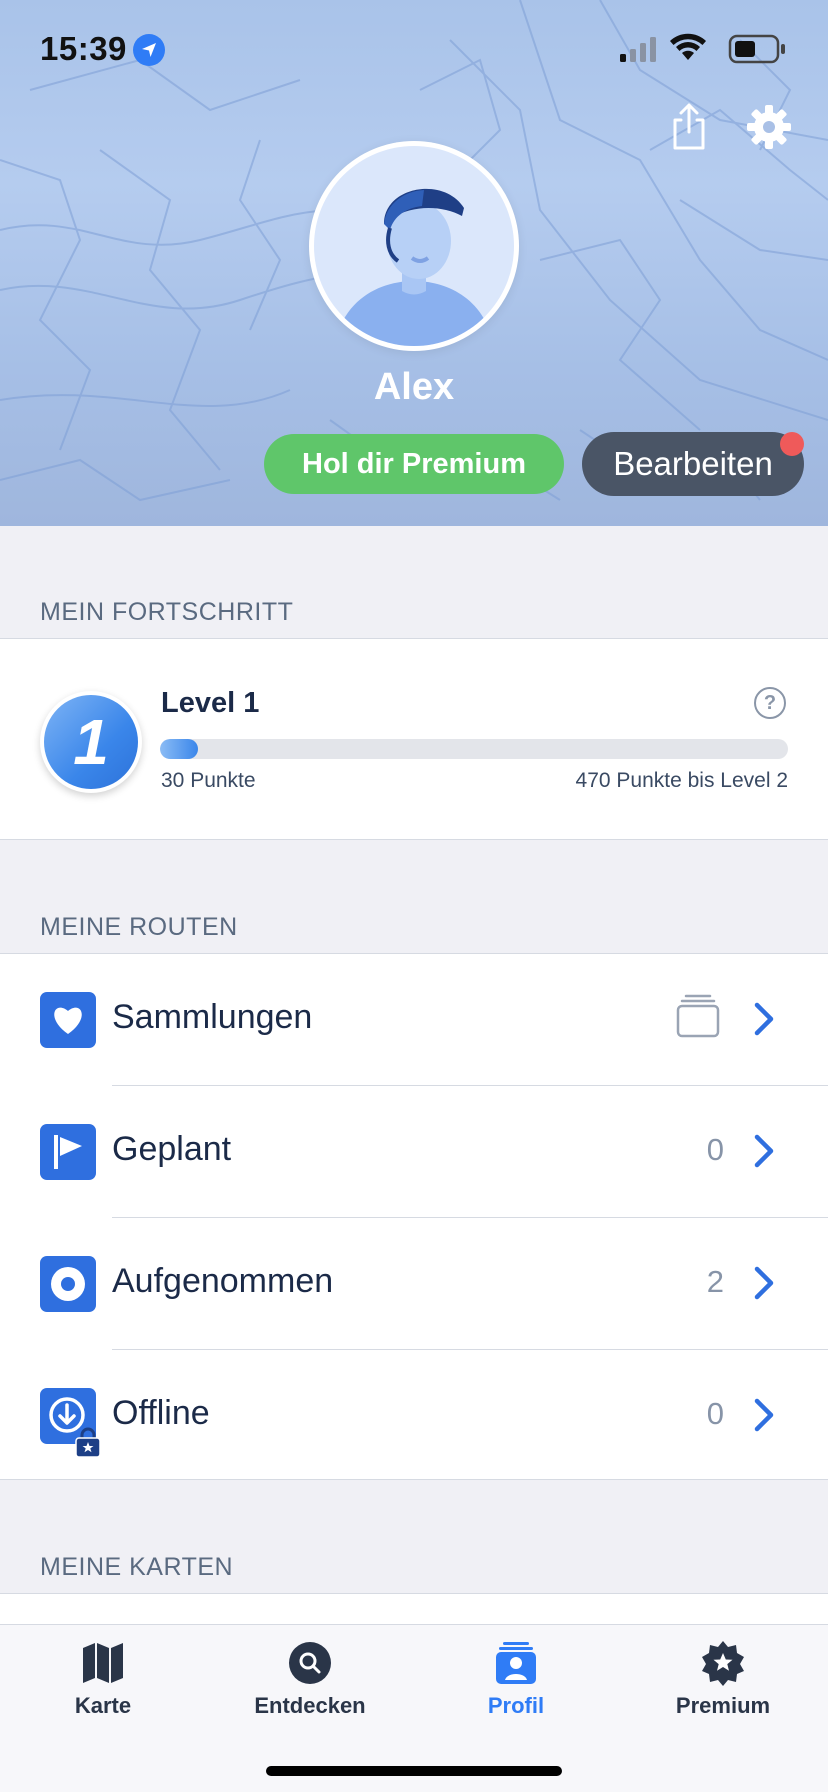 The height and width of the screenshot is (1792, 828). What do you see at coordinates (414, 464) in the screenshot?
I see `get-premium-button: Hol dir Premium` at bounding box center [414, 464].